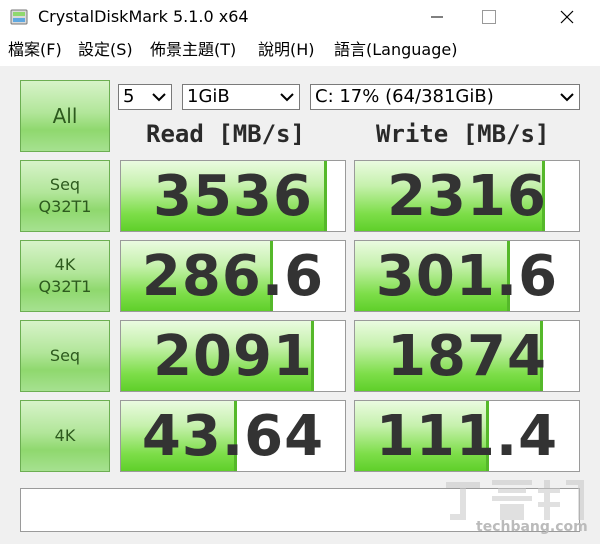 The height and width of the screenshot is (544, 600). Describe the element at coordinates (225, 134) in the screenshot. I see `read-column-header: Read [MB/s]` at that location.